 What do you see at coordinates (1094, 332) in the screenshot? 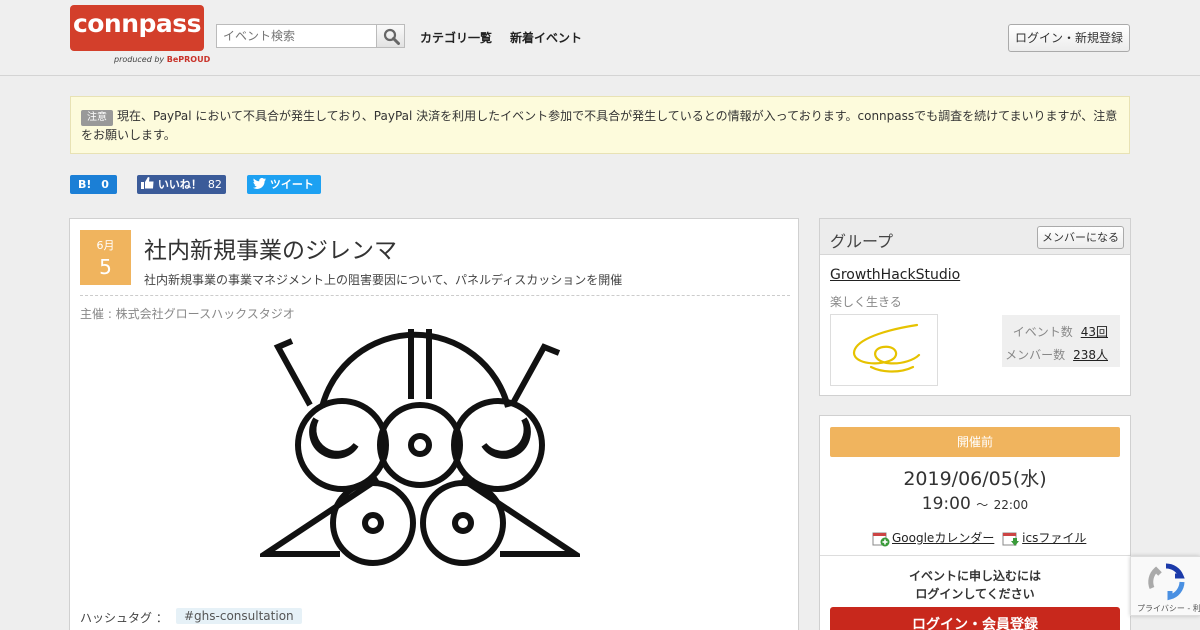
I see `group-event-count-link: 43回` at bounding box center [1094, 332].